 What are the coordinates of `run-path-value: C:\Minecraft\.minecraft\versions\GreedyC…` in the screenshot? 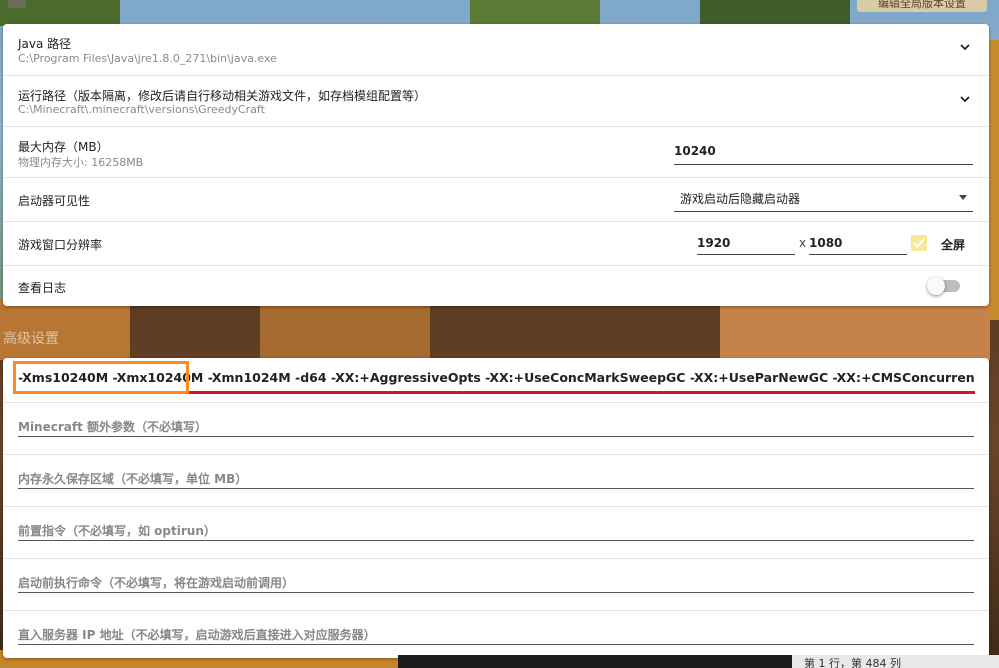 It's located at (141, 109).